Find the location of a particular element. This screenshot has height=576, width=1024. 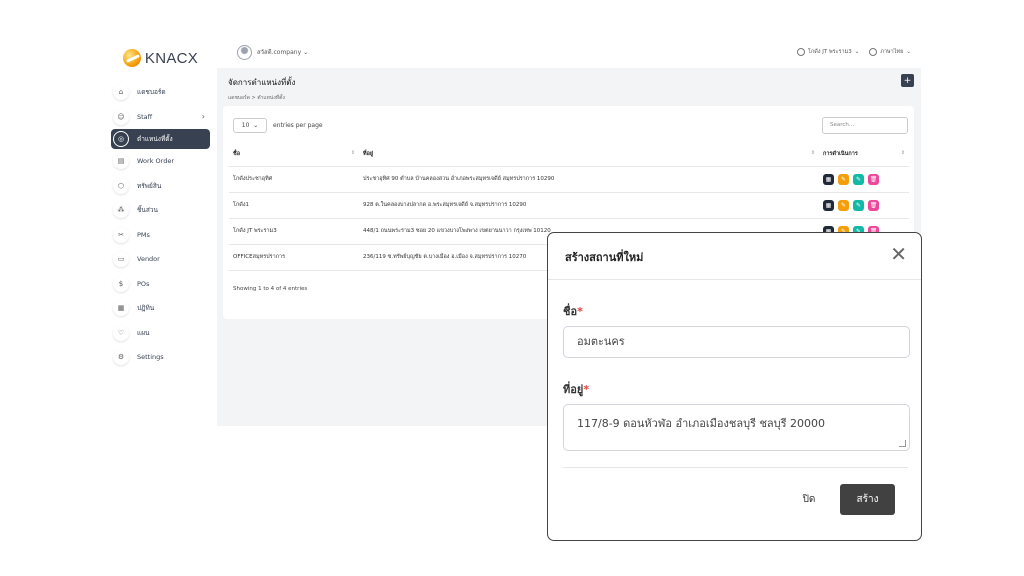

table-header-row: ชื่อ ⇕ ที่อยู่ ⇕ การดำเนินการ ⇕ is located at coordinates (569, 154).